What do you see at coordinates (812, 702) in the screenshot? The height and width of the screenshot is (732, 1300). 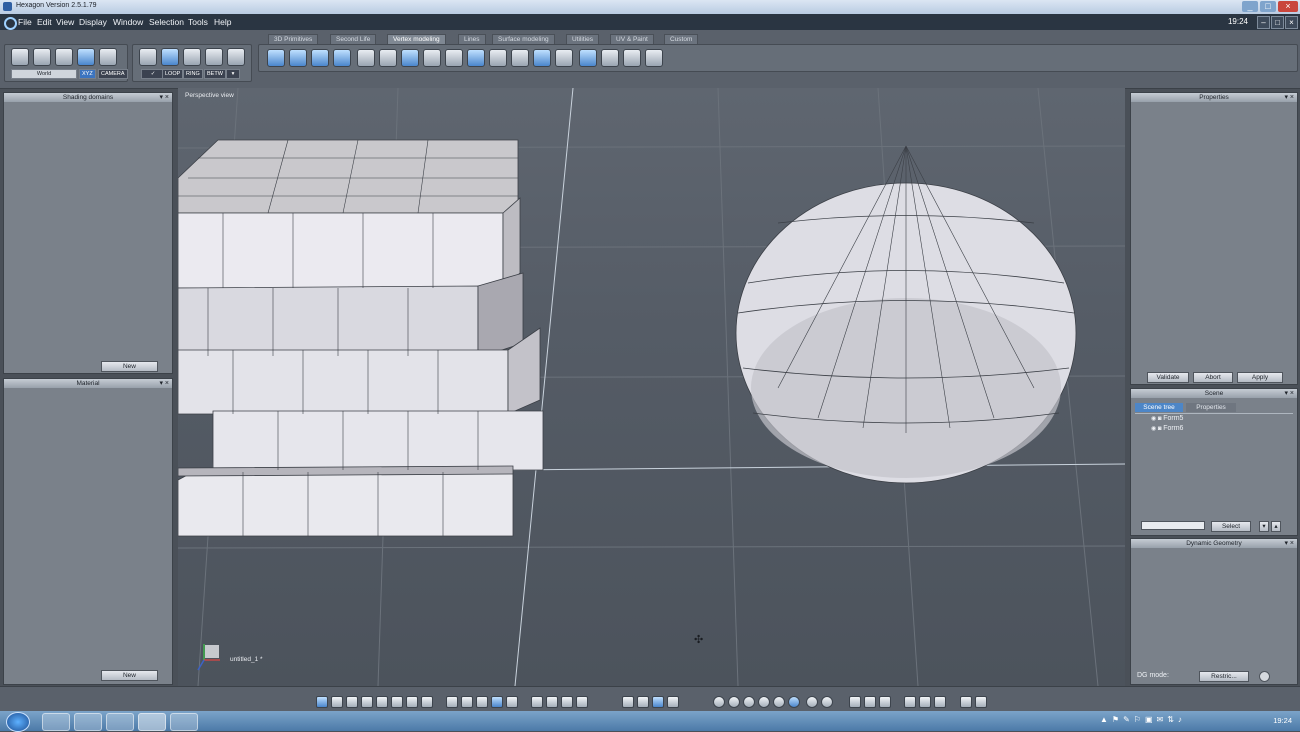 I see `ambient-occlusion-icon` at bounding box center [812, 702].